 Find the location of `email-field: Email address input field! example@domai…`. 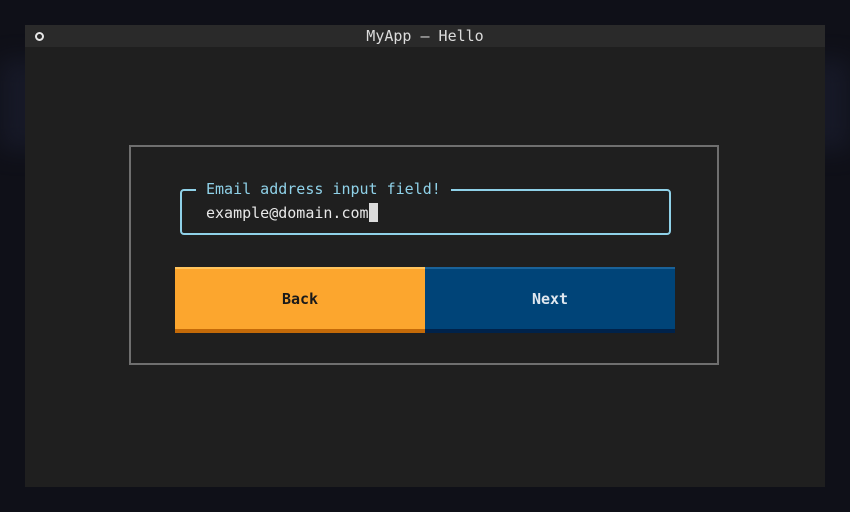

email-field: Email address input field! example@domai… is located at coordinates (425, 207).